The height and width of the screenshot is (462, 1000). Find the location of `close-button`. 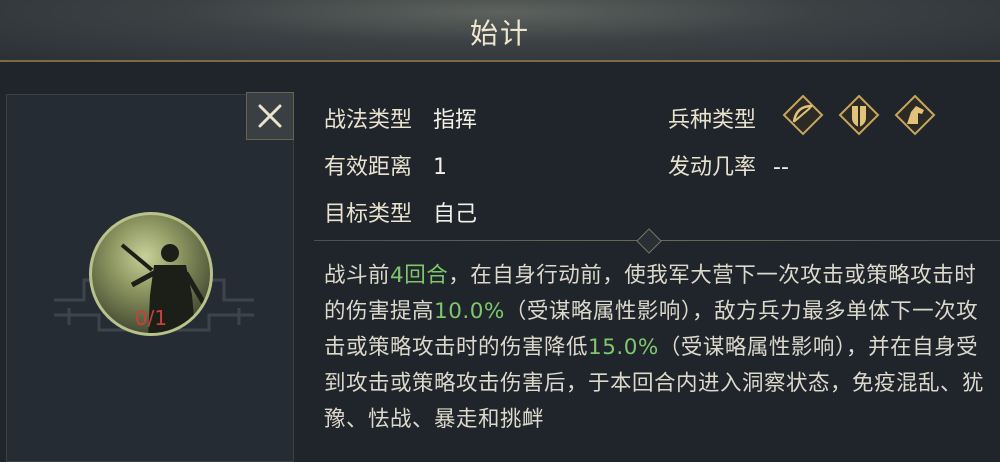

close-button is located at coordinates (270, 116).